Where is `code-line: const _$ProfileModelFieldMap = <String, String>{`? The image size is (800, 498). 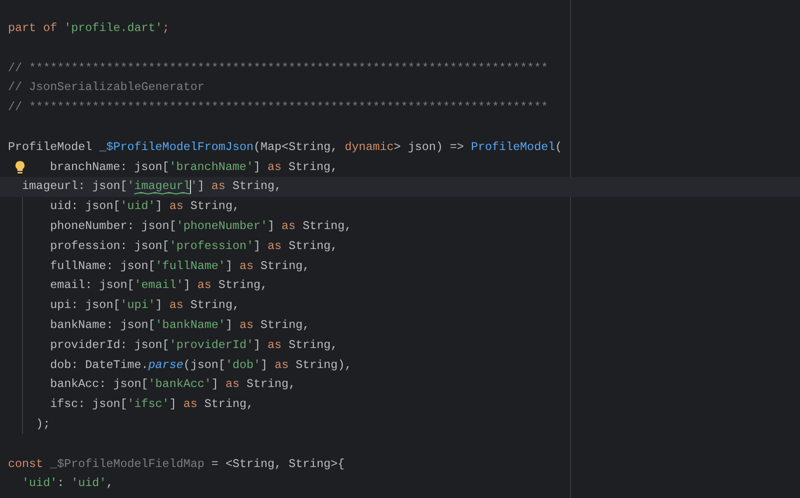
code-line: const _$ProfileModelFieldMap = <String, String>{ is located at coordinates (176, 464).